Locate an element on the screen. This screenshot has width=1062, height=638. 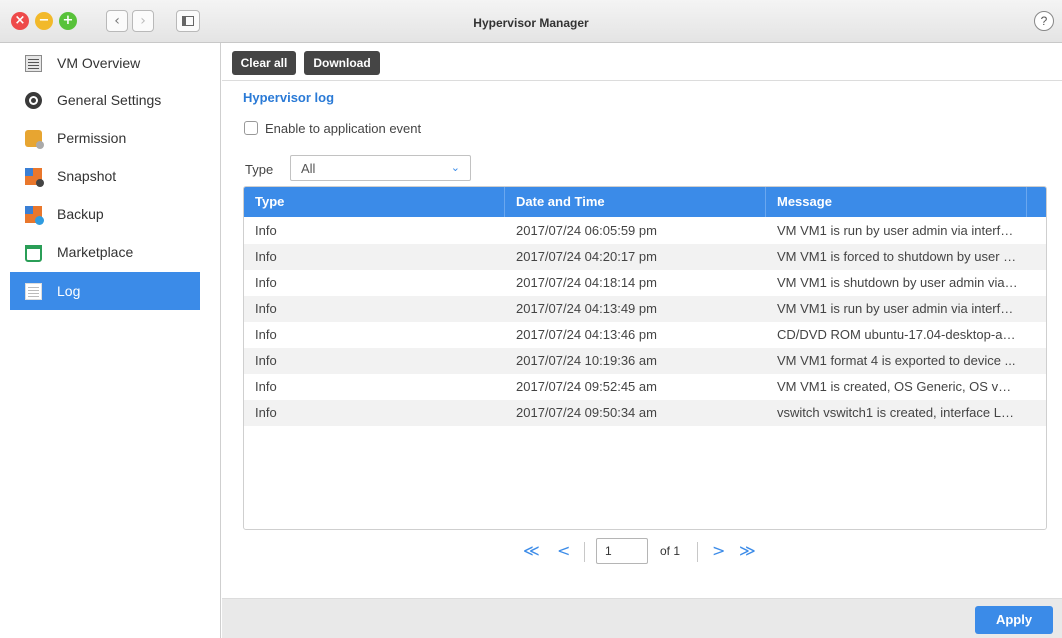
page-count-label: of 1 is located at coordinates (670, 551).